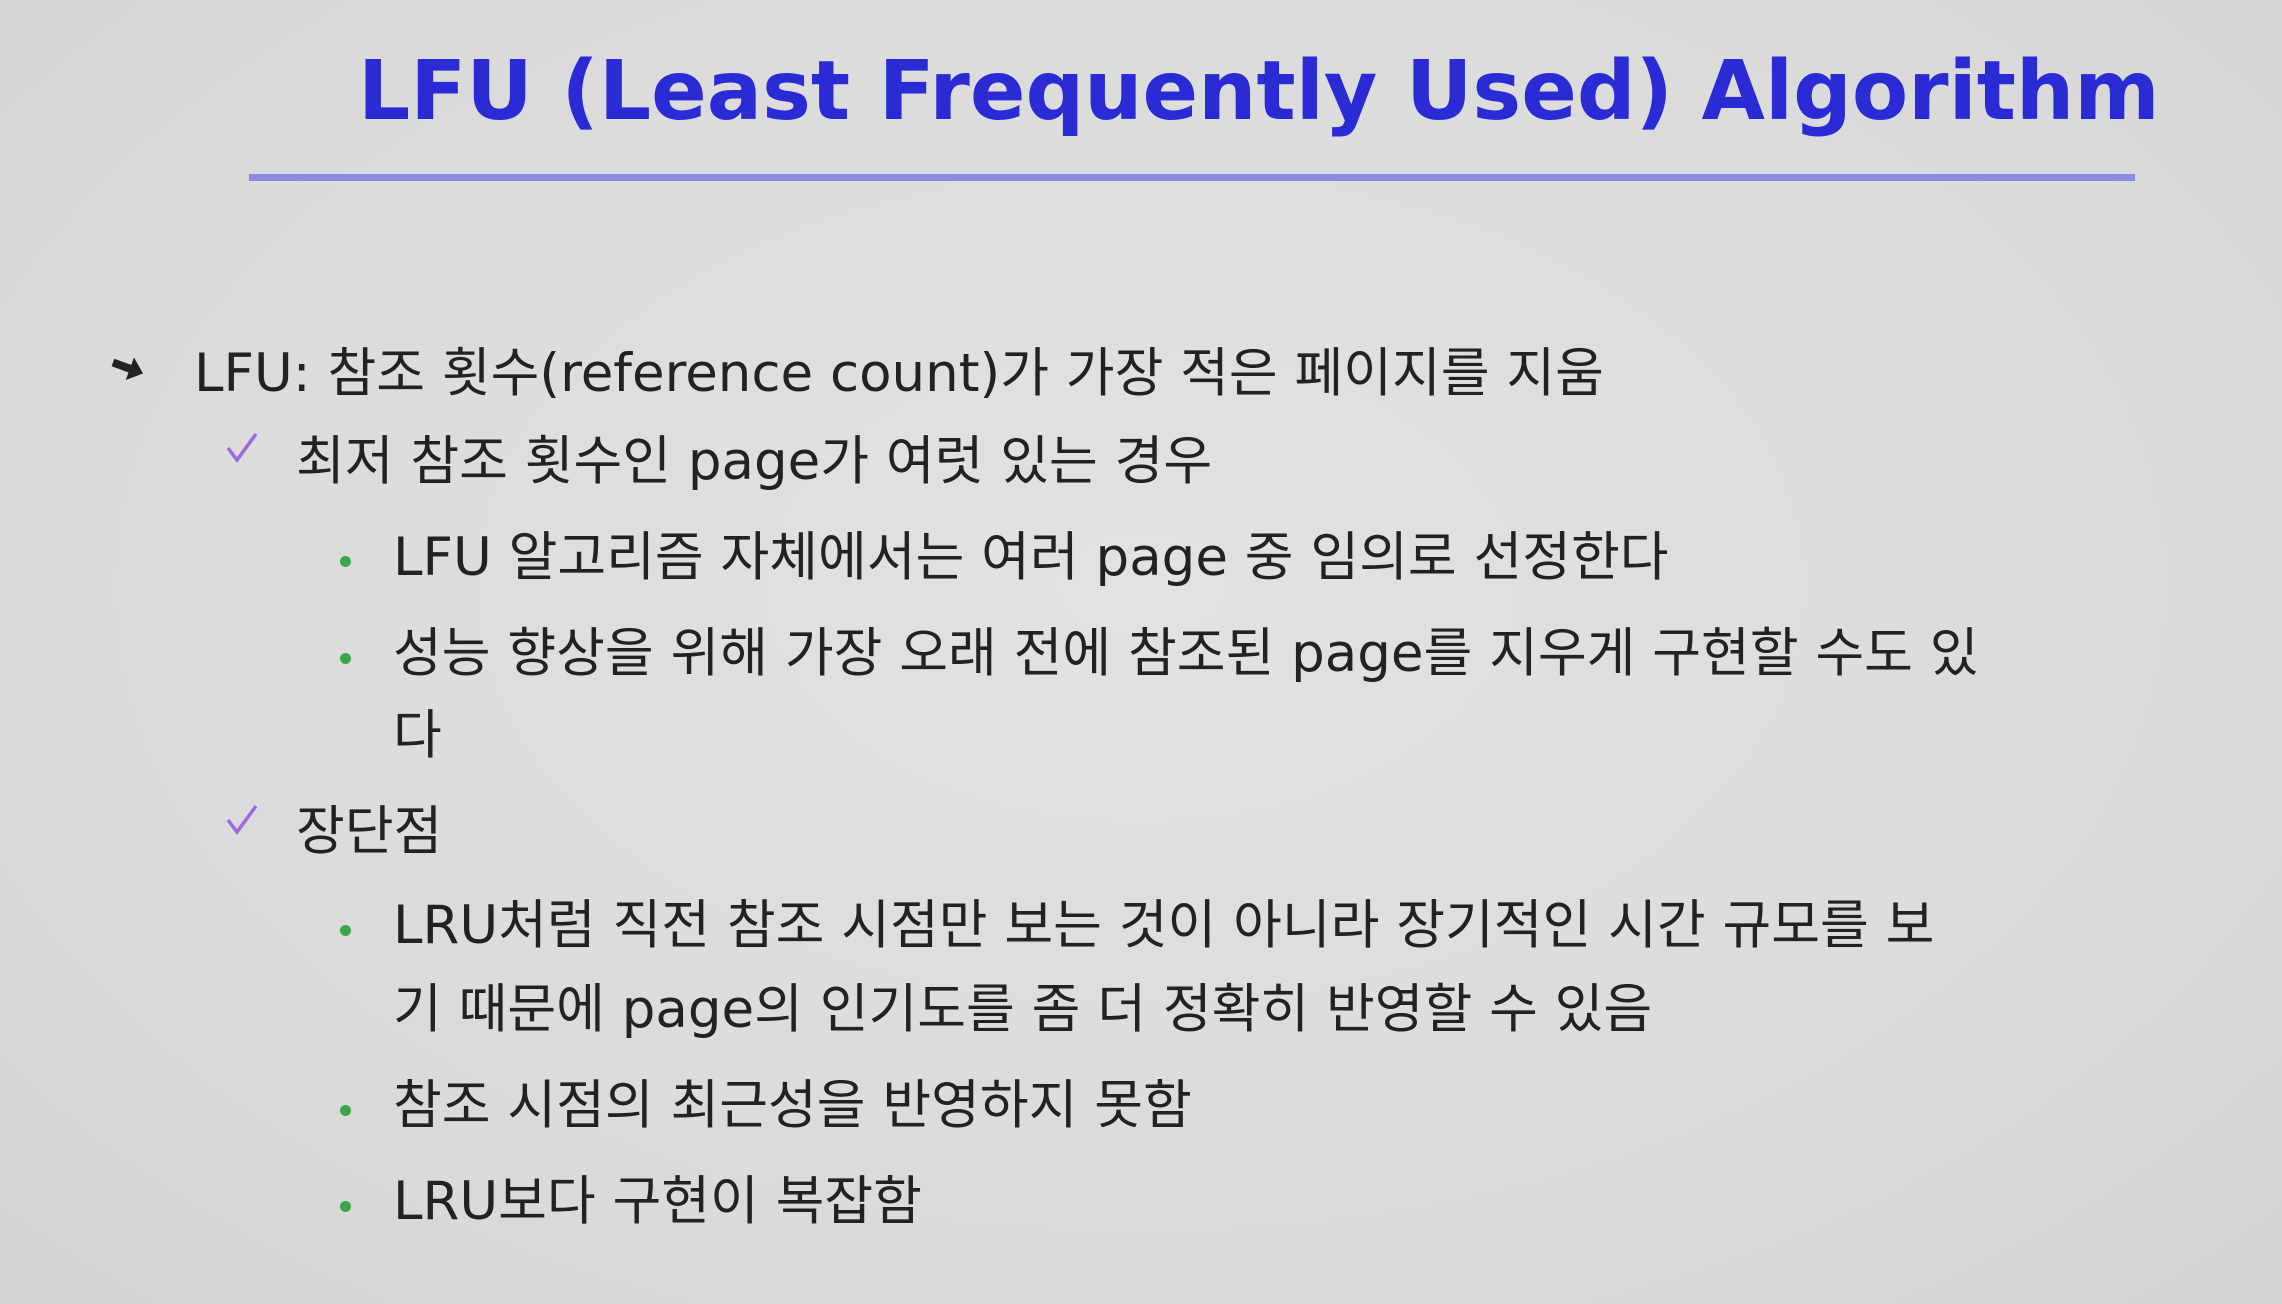  Describe the element at coordinates (369, 831) in the screenshot. I see `sub2-text: 장단점` at that location.